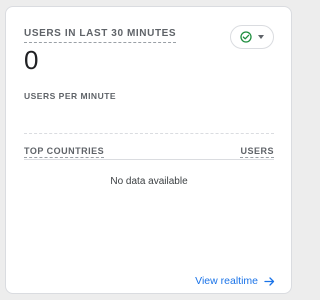  I want to click on caret-down-icon, so click(261, 37).